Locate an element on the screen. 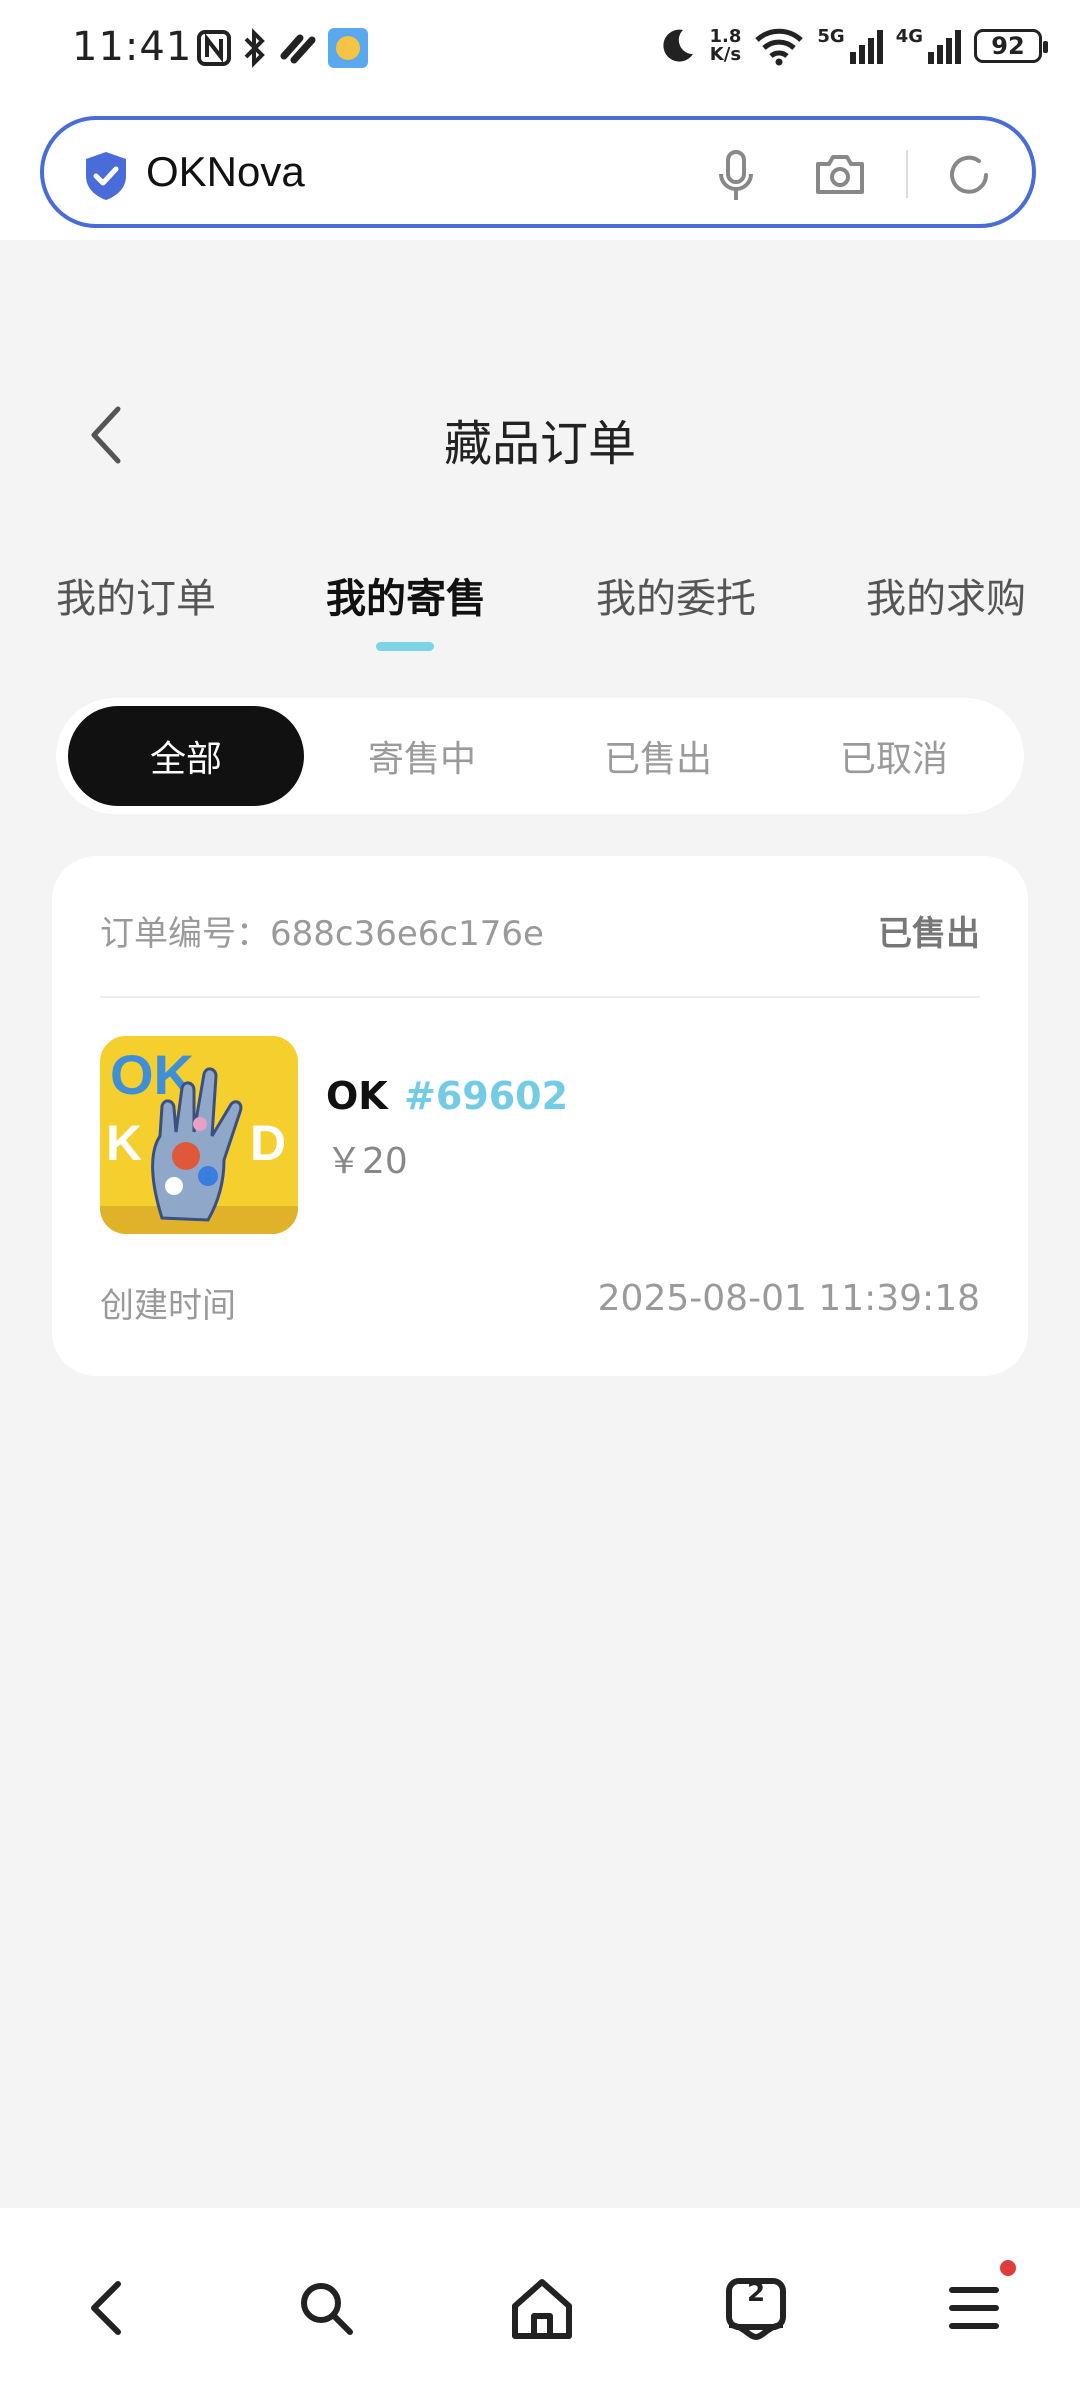 This screenshot has height=2400, width=1080. home-icon is located at coordinates (542, 2309).